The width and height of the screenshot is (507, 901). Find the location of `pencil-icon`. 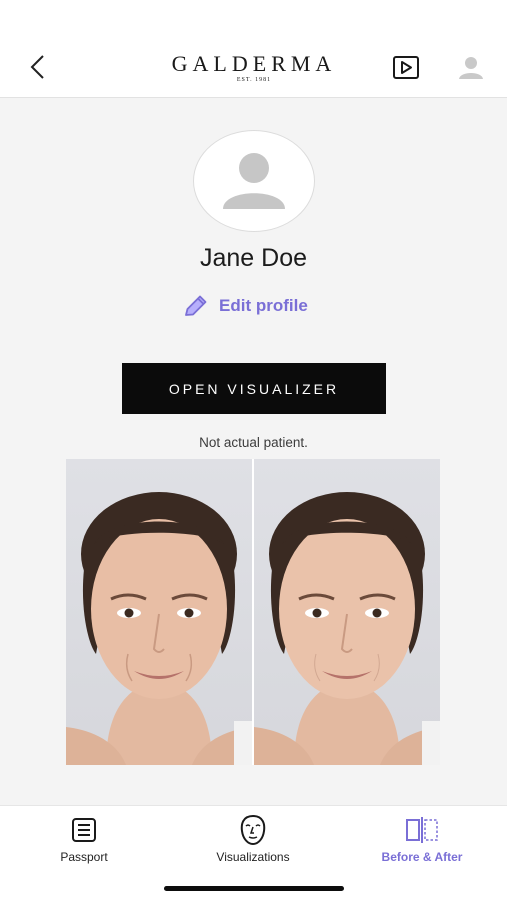

pencil-icon is located at coordinates (196, 305).